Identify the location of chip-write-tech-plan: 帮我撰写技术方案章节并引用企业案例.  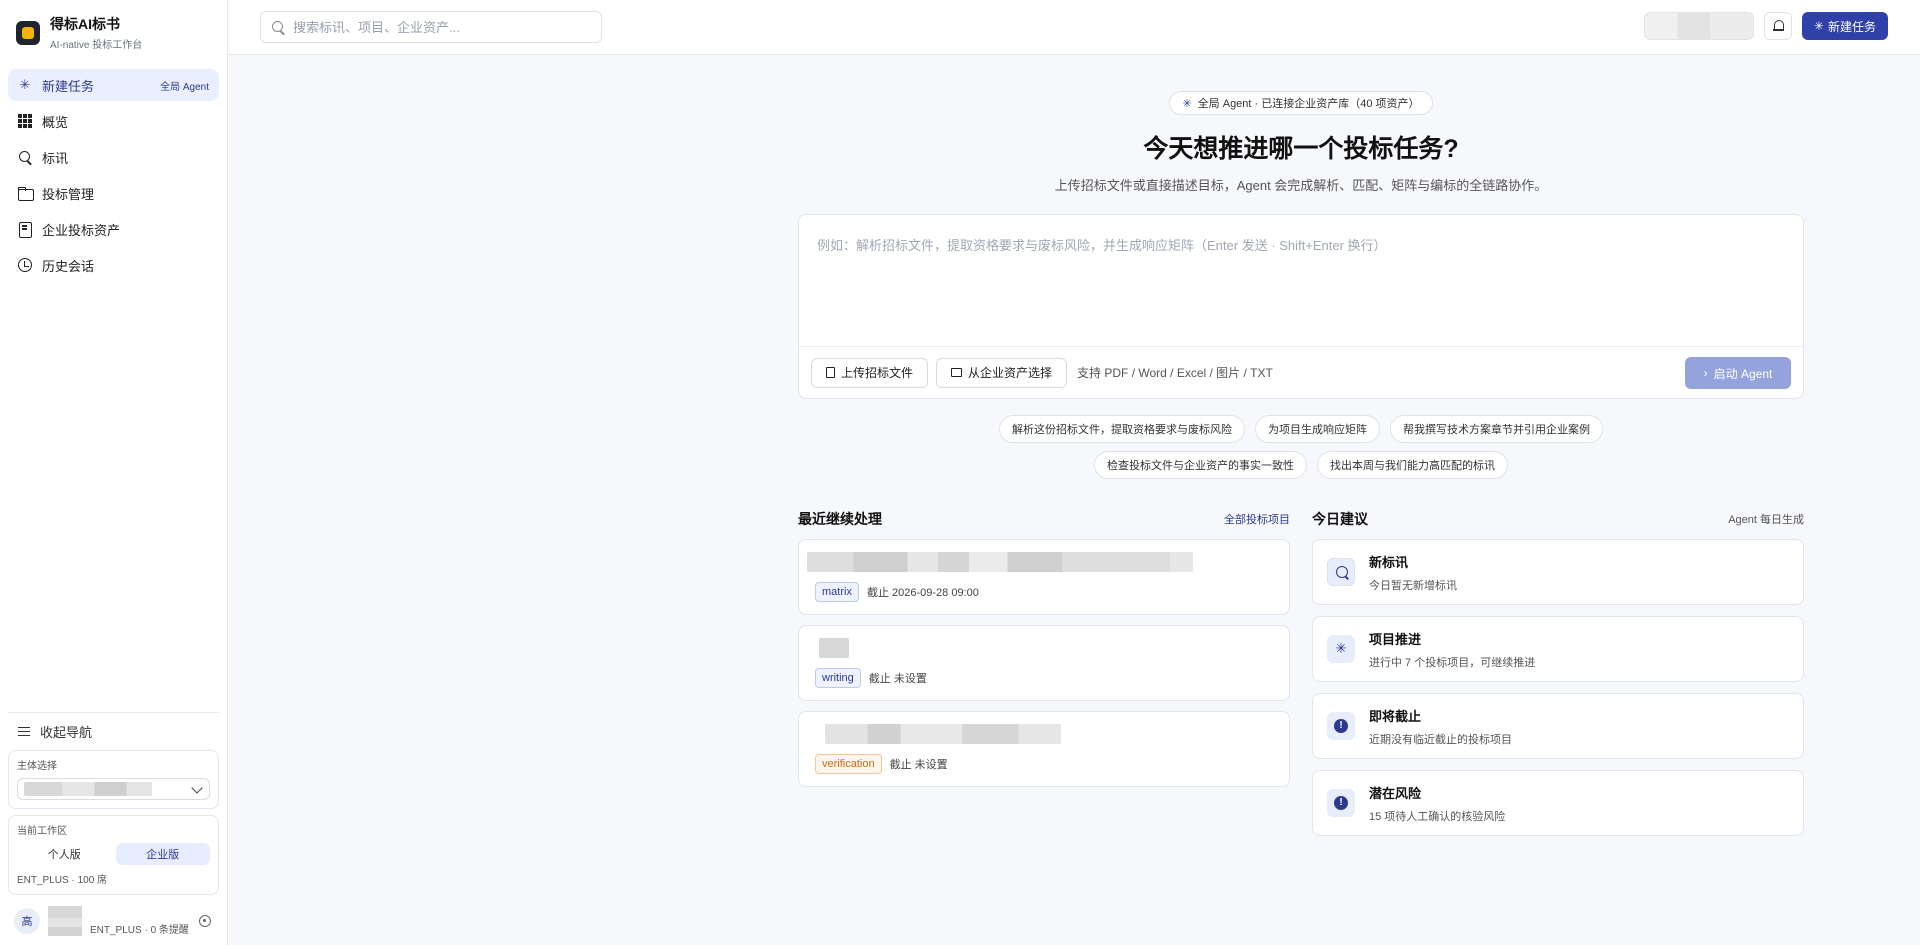
(1496, 429).